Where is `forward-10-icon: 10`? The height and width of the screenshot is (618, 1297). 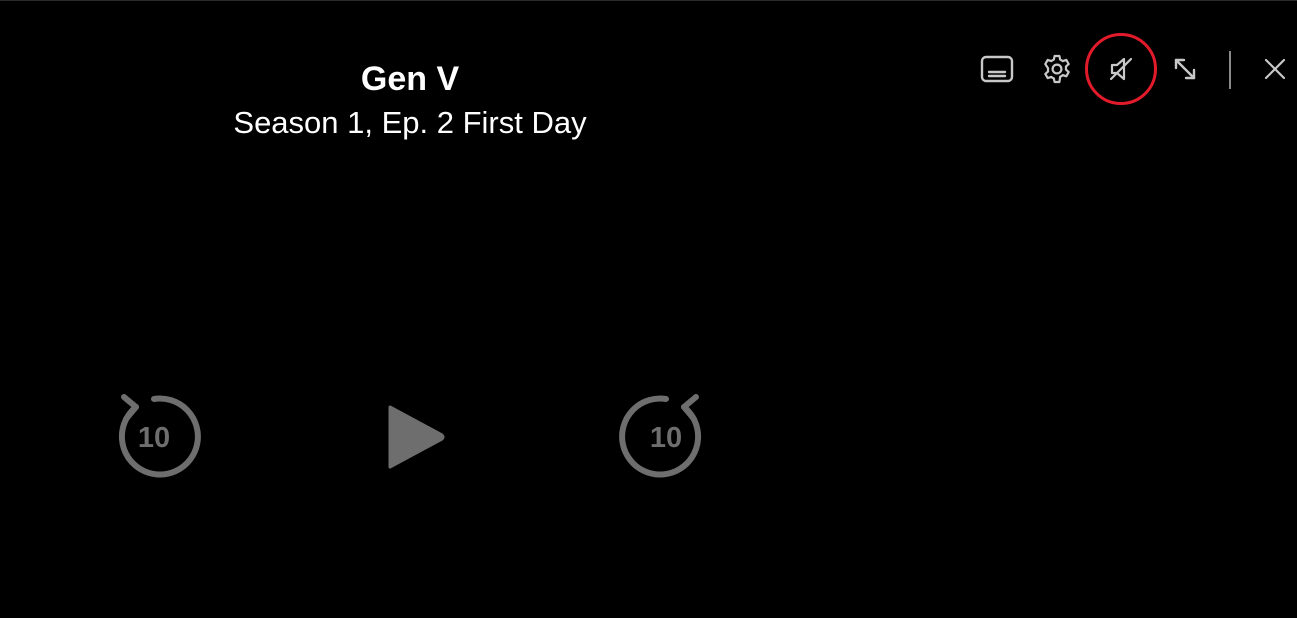
forward-10-icon: 10 is located at coordinates (660, 436).